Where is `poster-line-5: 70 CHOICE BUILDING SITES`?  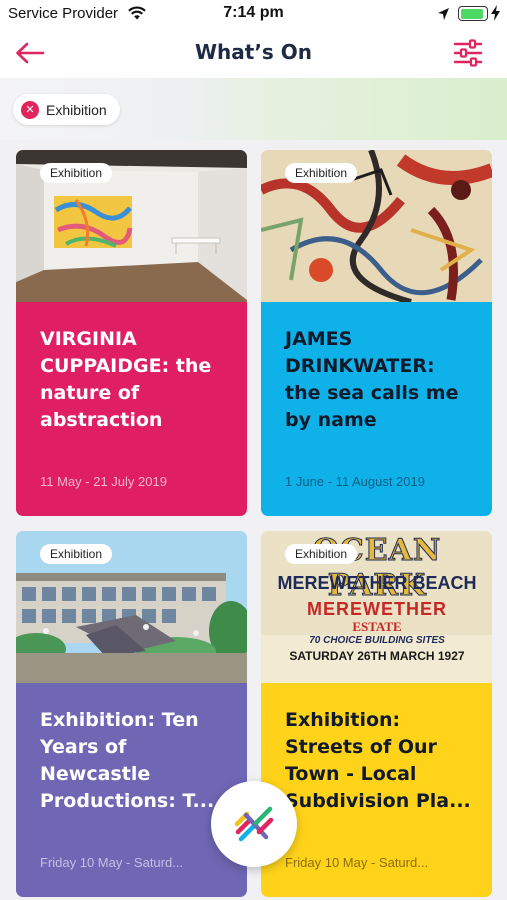 poster-line-5: 70 CHOICE BUILDING SITES is located at coordinates (377, 640).